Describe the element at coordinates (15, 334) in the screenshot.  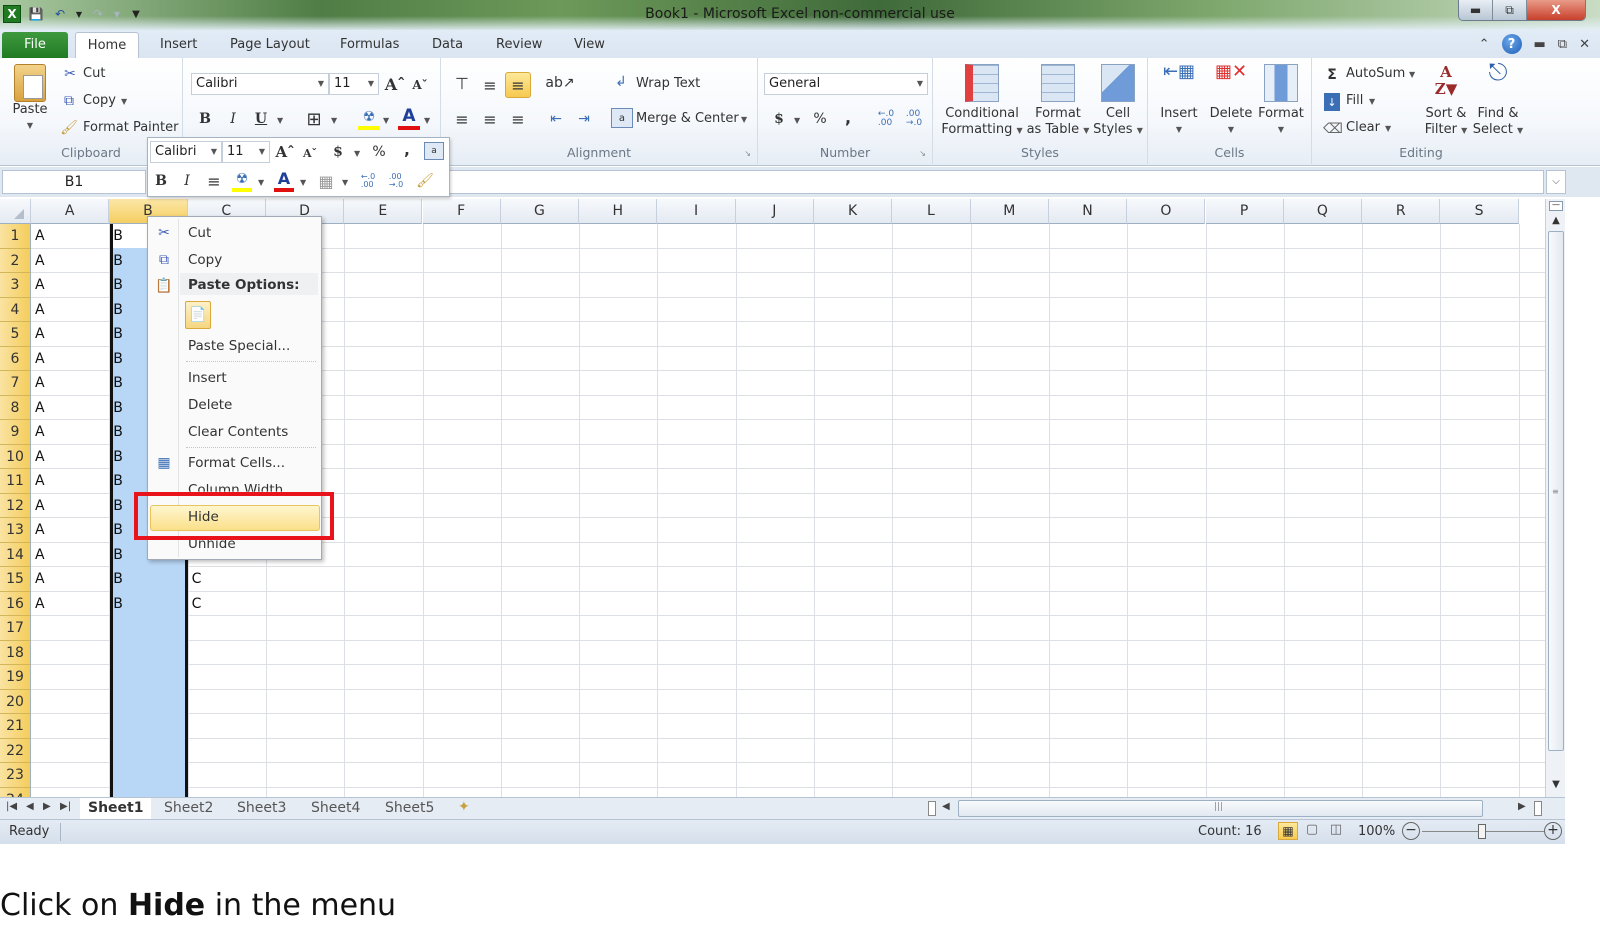
I see `row-header-5: 5` at that location.